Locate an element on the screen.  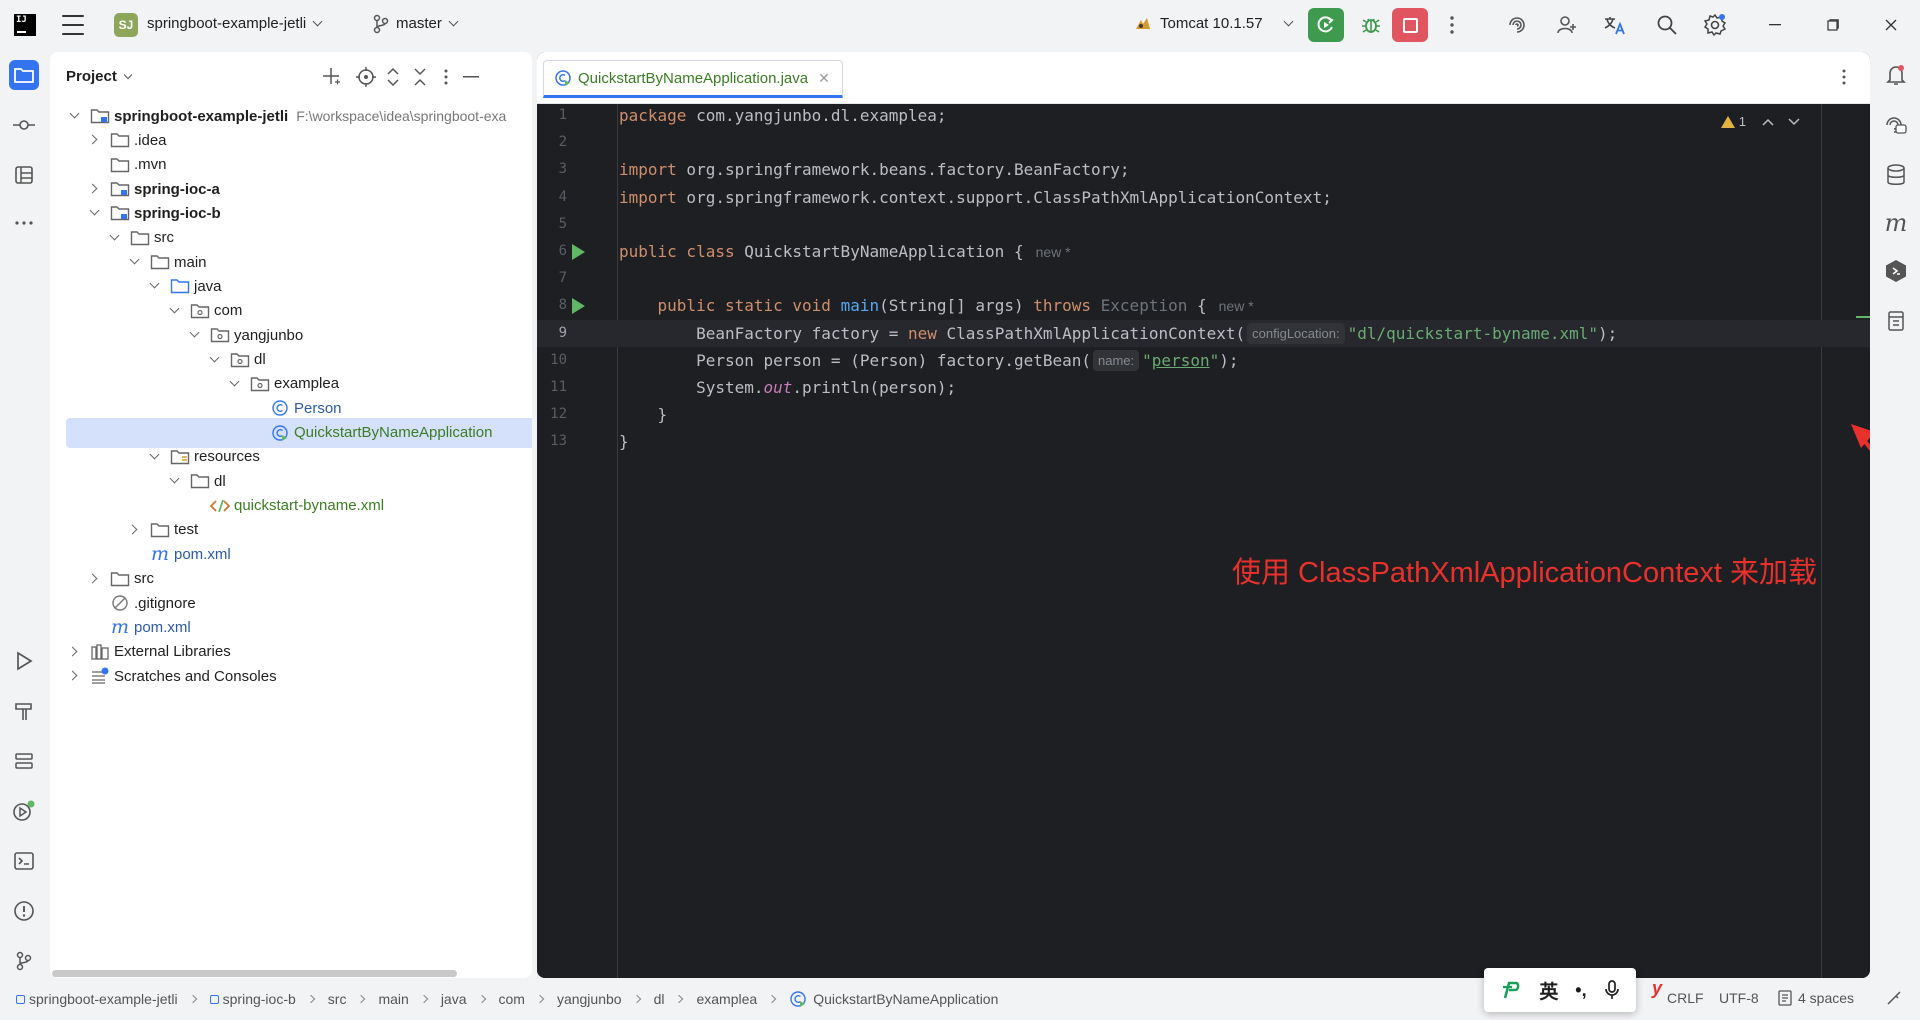
code-line: 7 is located at coordinates (1203, 278).